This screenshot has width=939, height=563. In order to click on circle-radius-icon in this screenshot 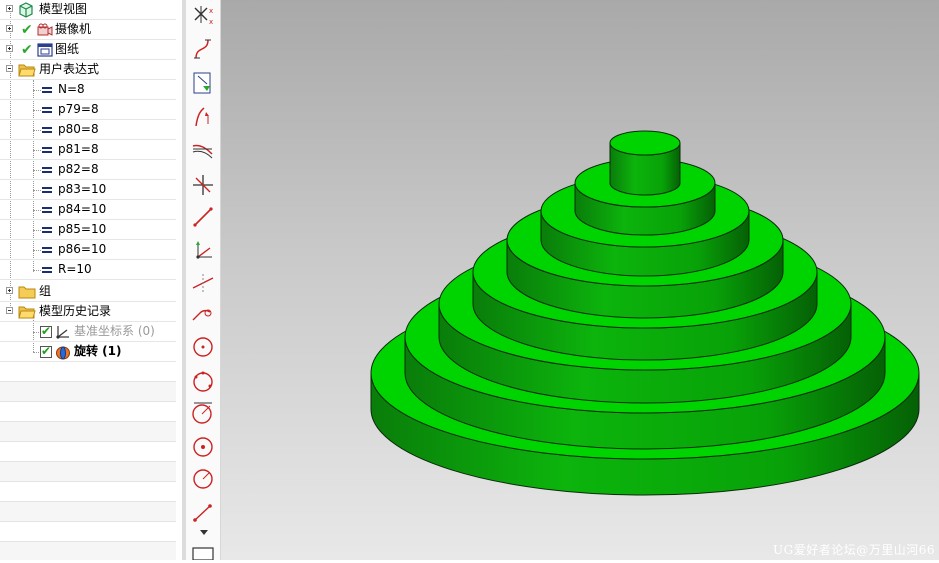, I will do `click(203, 479)`.